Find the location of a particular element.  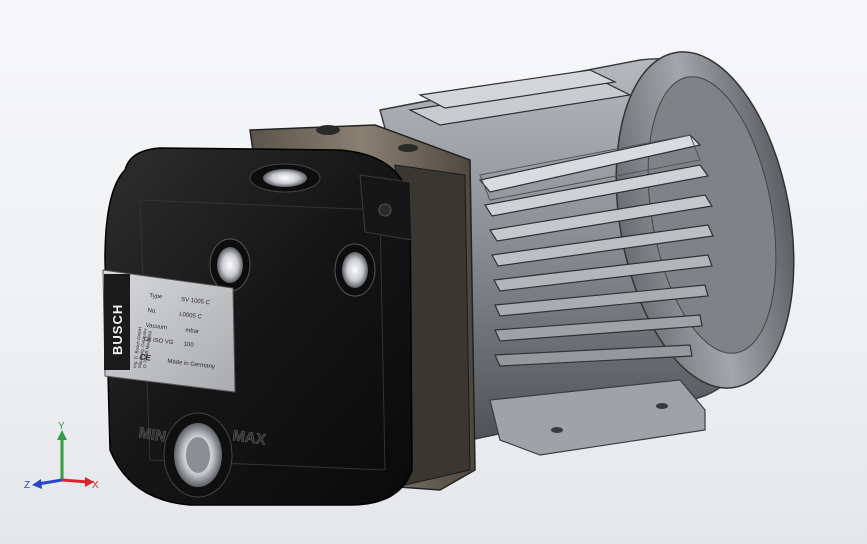

x-axis-label: X is located at coordinates (95, 485).